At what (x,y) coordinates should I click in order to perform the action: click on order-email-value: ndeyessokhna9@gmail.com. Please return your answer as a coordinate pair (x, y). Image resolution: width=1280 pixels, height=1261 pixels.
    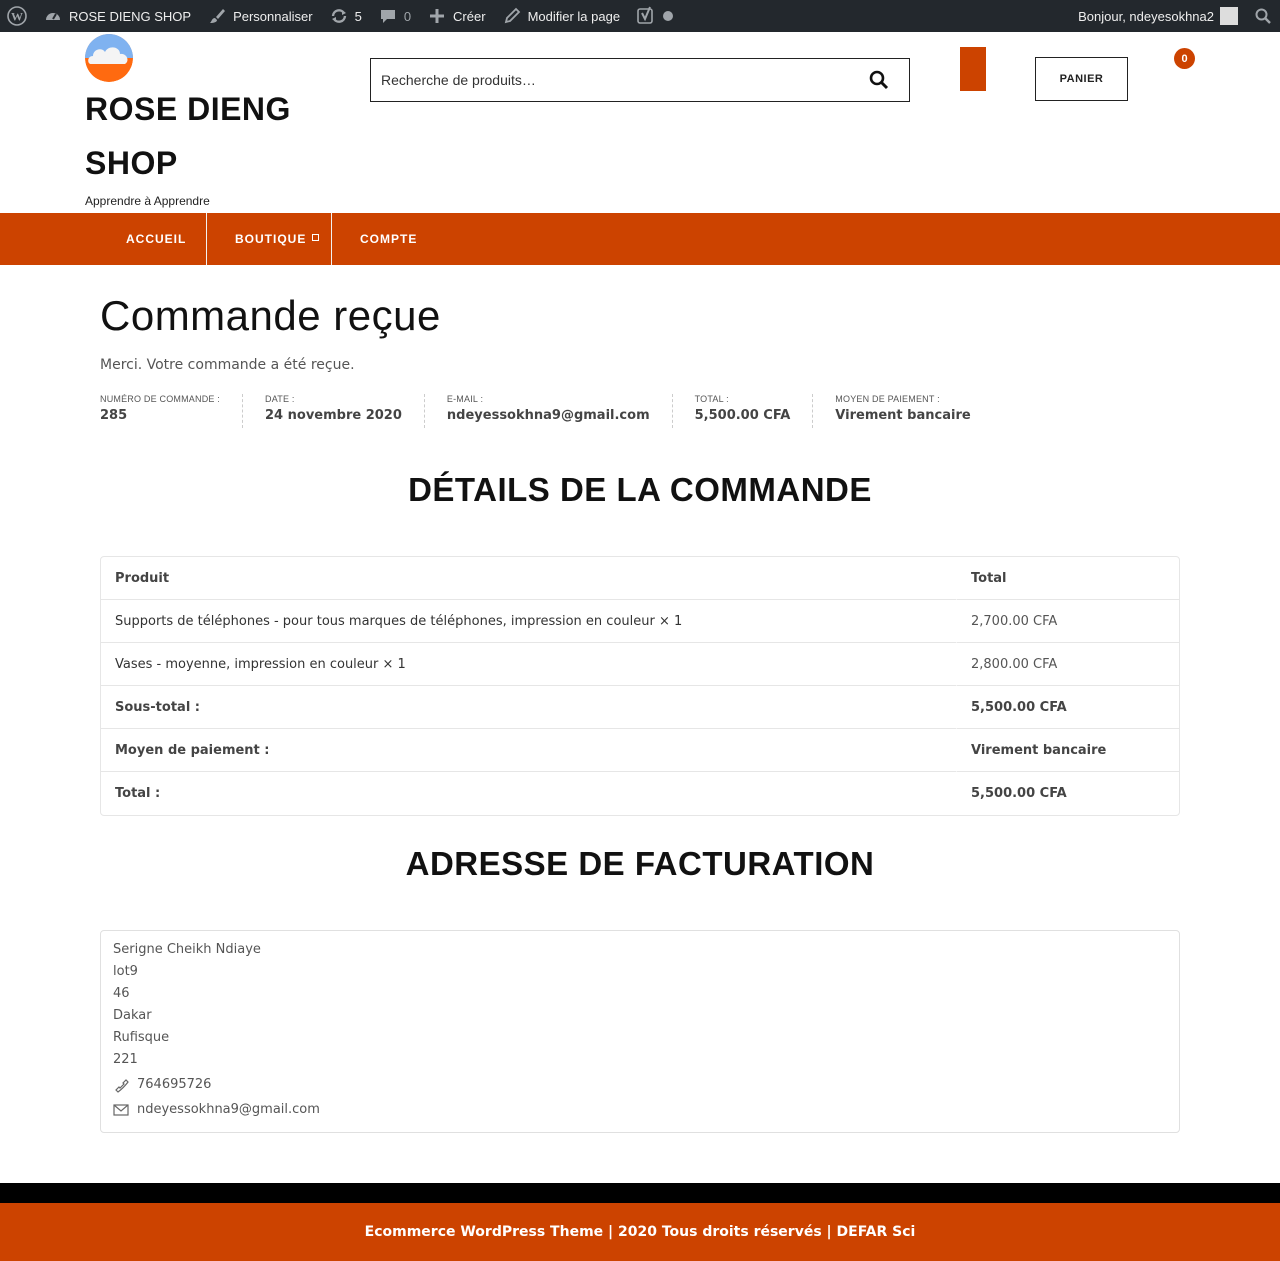
    Looking at the image, I should click on (548, 415).